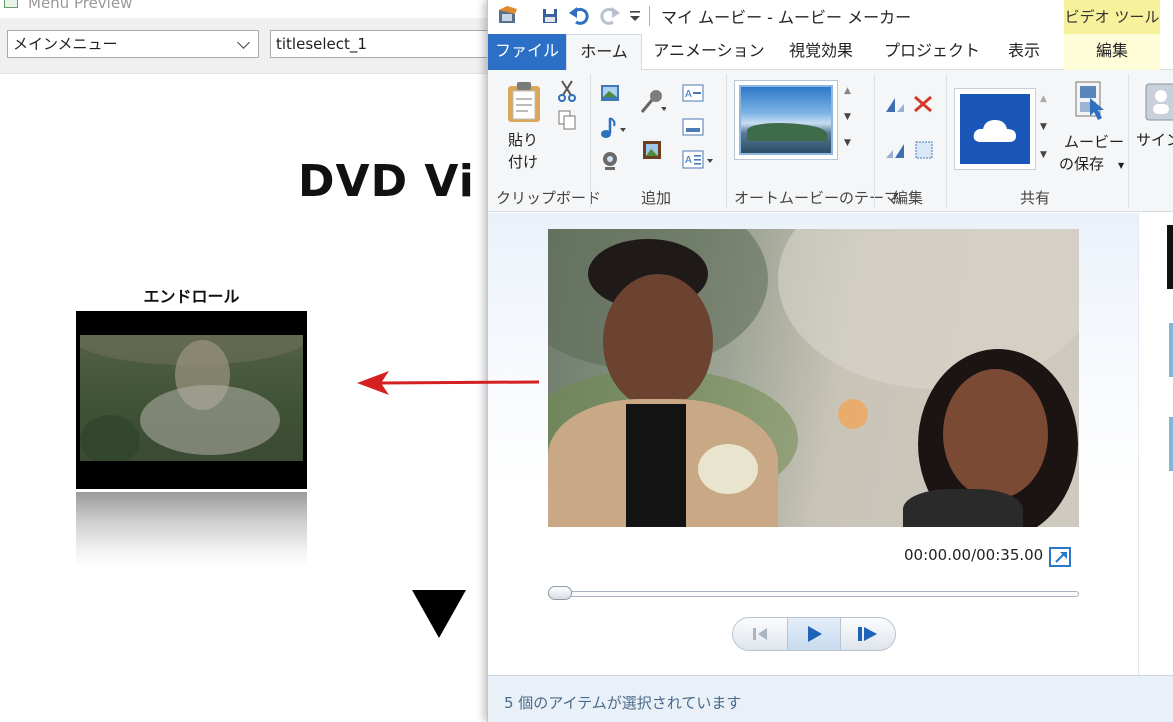 This screenshot has height=722, width=1173. I want to click on onedrive-tile, so click(995, 129).